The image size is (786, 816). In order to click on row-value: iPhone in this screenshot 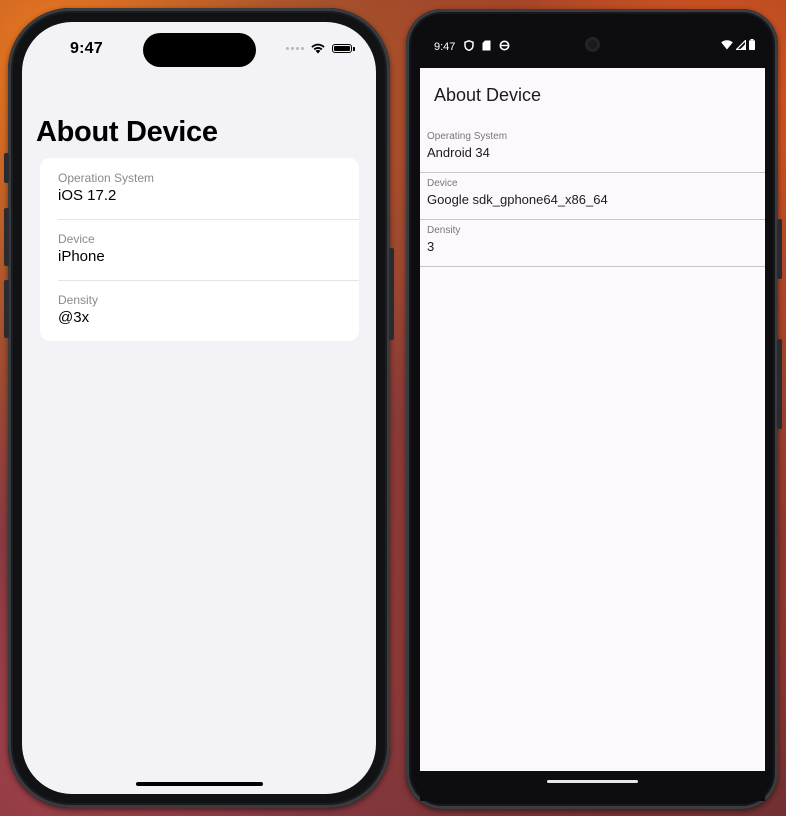, I will do `click(81, 256)`.